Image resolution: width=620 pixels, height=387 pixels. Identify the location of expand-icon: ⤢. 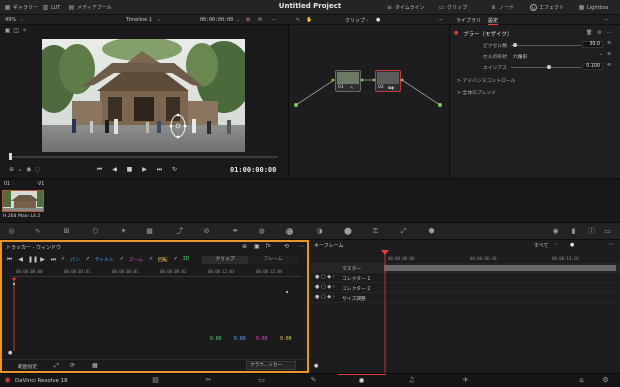
(56, 366).